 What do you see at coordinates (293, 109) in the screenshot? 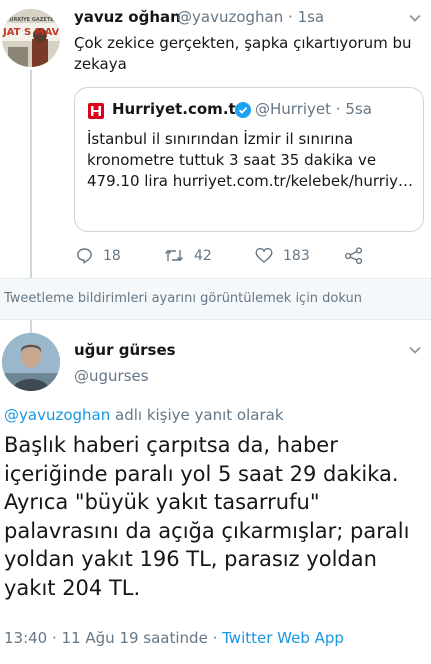
I see `quoted-handle: @Hurriyet` at bounding box center [293, 109].